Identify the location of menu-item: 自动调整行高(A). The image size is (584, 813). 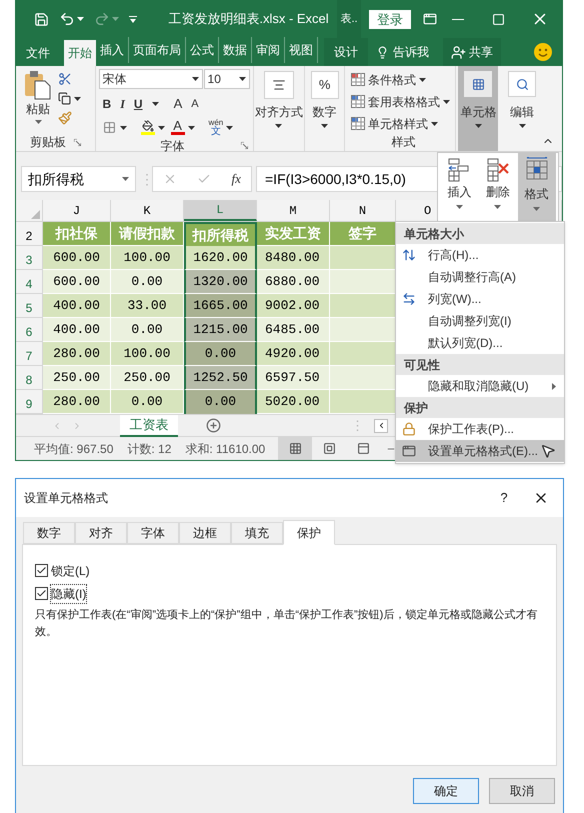
(480, 277).